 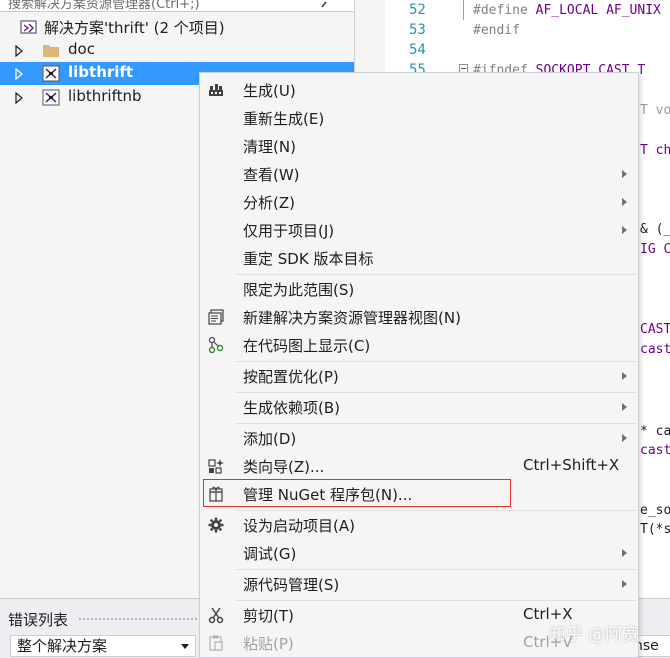 What do you see at coordinates (655, 229) in the screenshot?
I see `code-fragment: & (_` at bounding box center [655, 229].